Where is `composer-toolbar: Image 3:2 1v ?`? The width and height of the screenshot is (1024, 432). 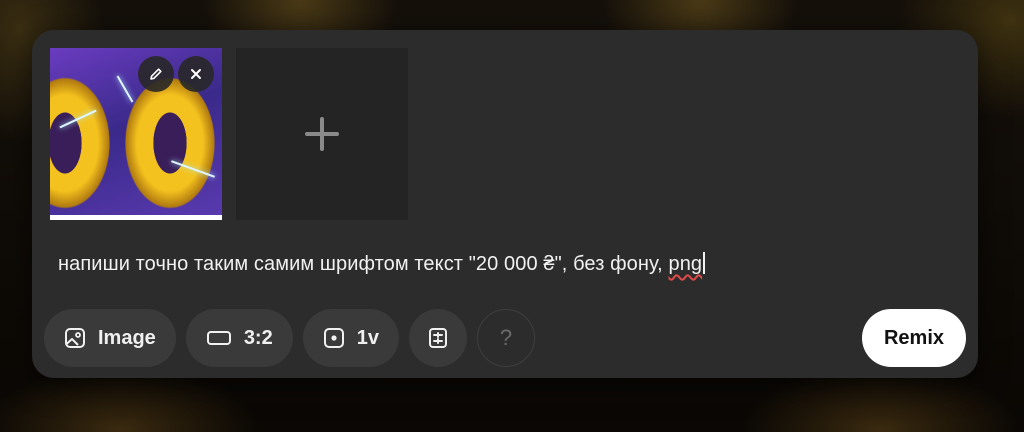 composer-toolbar: Image 3:2 1v ? is located at coordinates (289, 338).